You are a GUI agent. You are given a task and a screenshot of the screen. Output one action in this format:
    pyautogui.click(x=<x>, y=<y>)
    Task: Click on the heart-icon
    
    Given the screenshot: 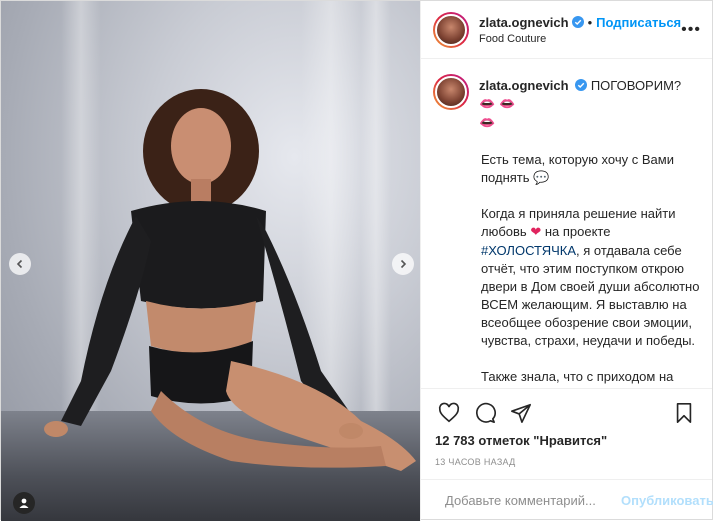 What is the action you would take?
    pyautogui.click(x=449, y=412)
    